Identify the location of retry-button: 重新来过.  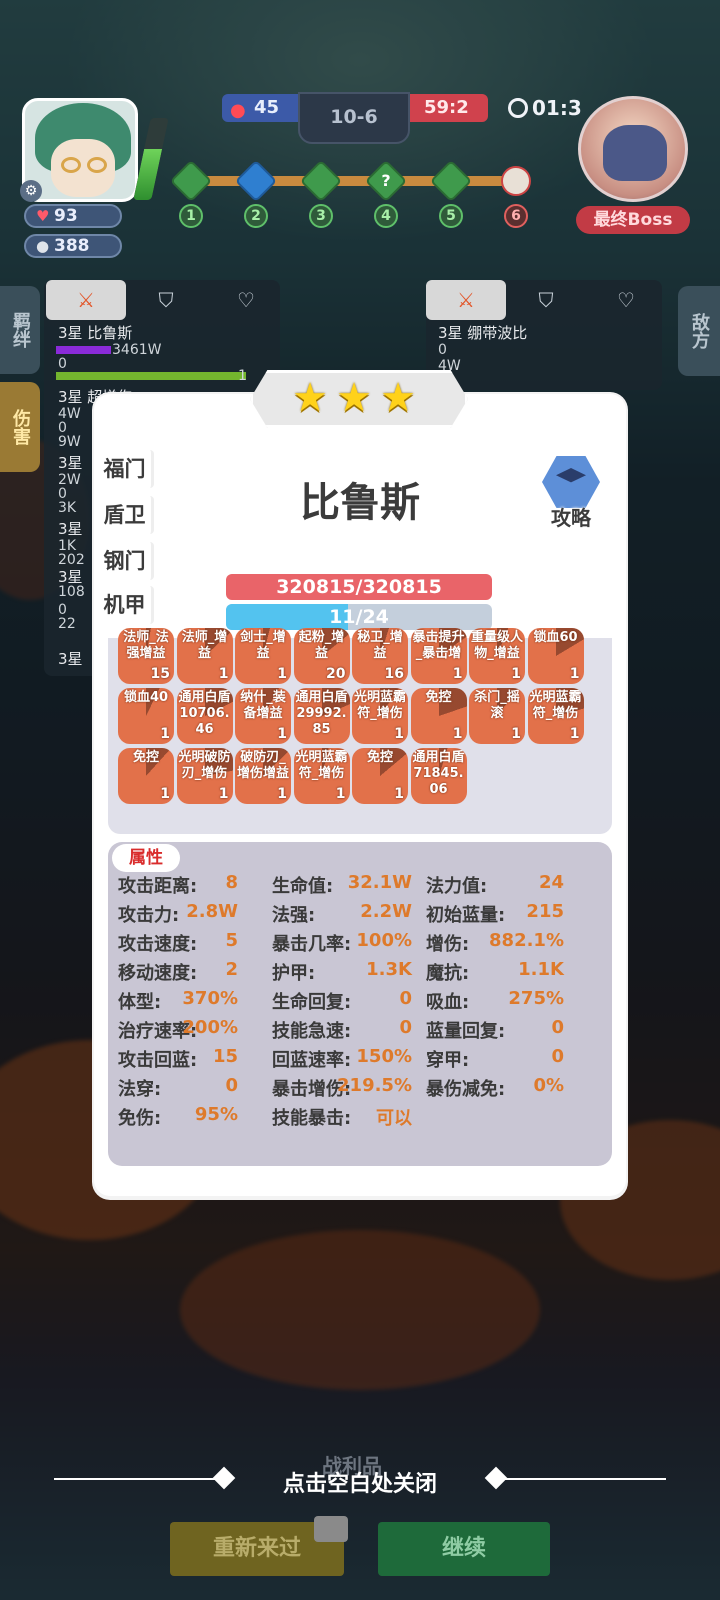
(259, 1546).